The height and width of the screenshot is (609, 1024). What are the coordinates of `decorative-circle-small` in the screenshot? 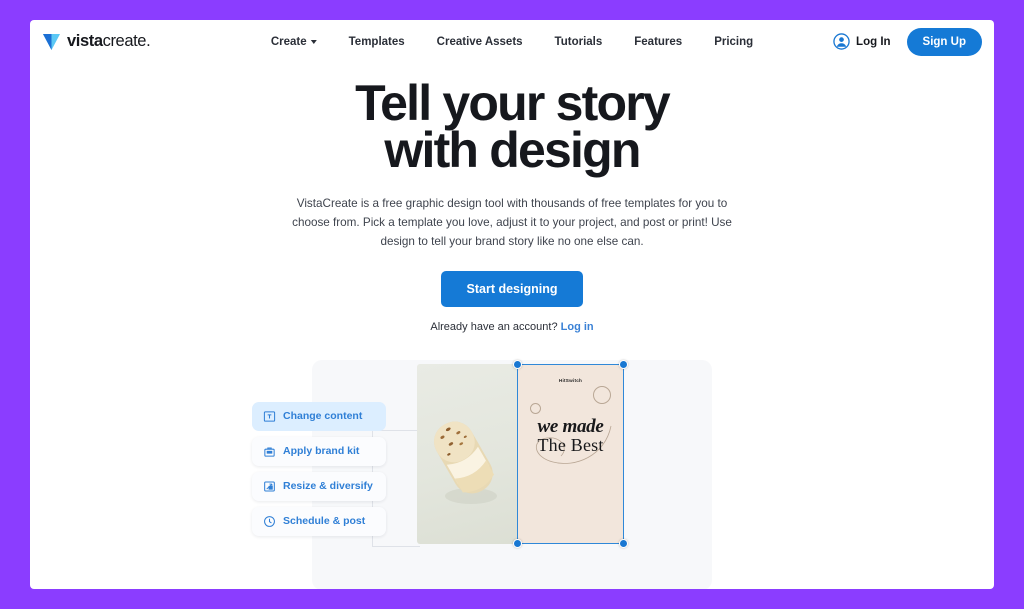 It's located at (535, 408).